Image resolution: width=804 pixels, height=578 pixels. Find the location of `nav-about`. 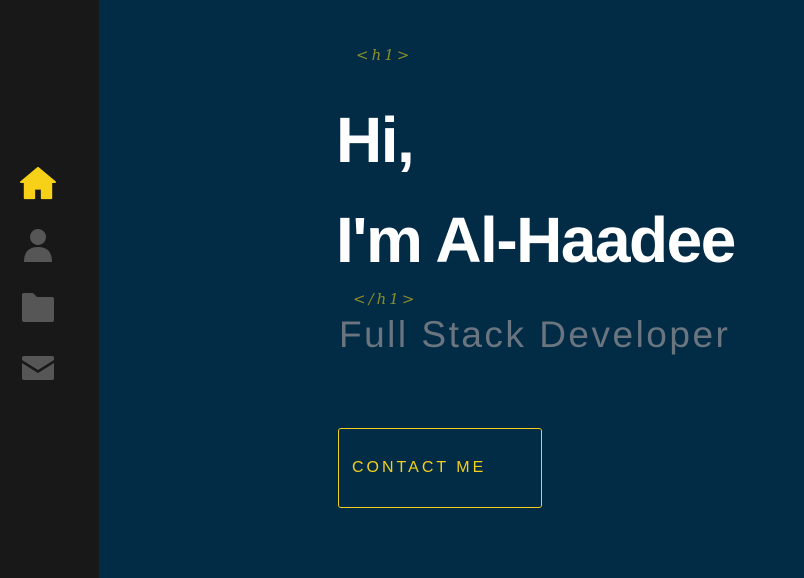

nav-about is located at coordinates (38, 245).